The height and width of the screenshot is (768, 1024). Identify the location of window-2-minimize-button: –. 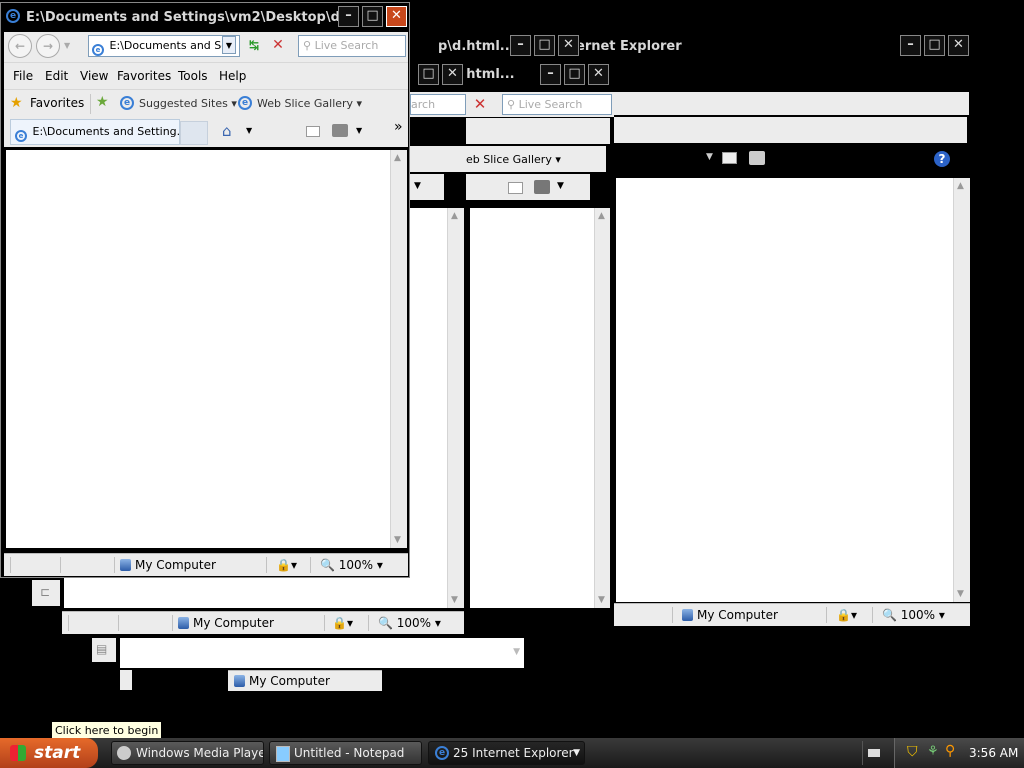
(520, 45).